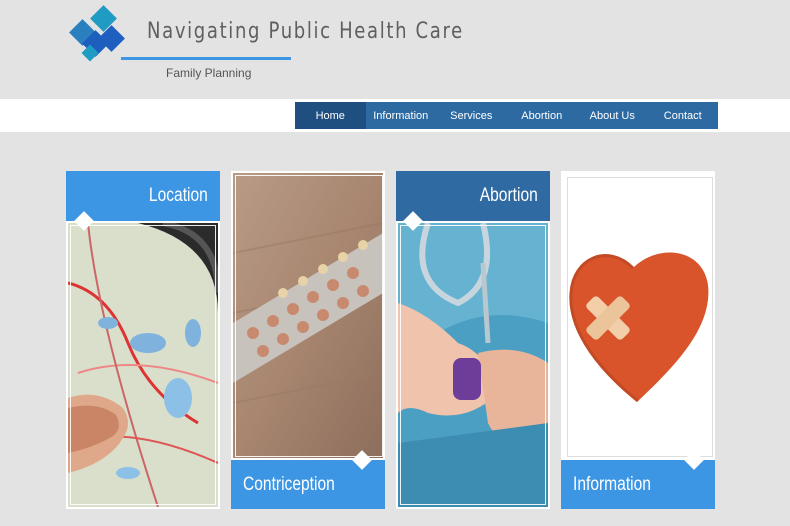  What do you see at coordinates (638, 315) in the screenshot?
I see `bandaged-heart-photo` at bounding box center [638, 315].